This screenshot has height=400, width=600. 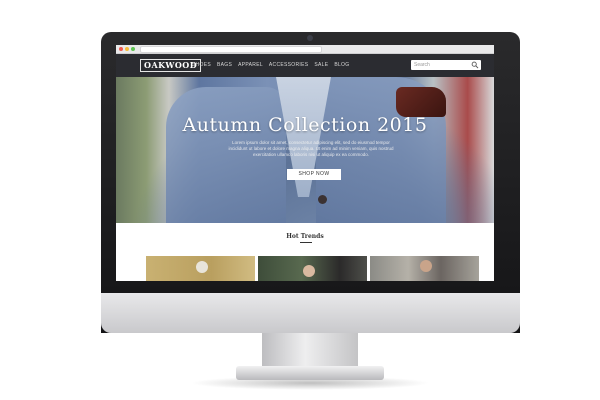 I want to click on main-menu: SHOES BAGS APPAREL ACCESSORIES SALE BLOG, so click(x=270, y=65).